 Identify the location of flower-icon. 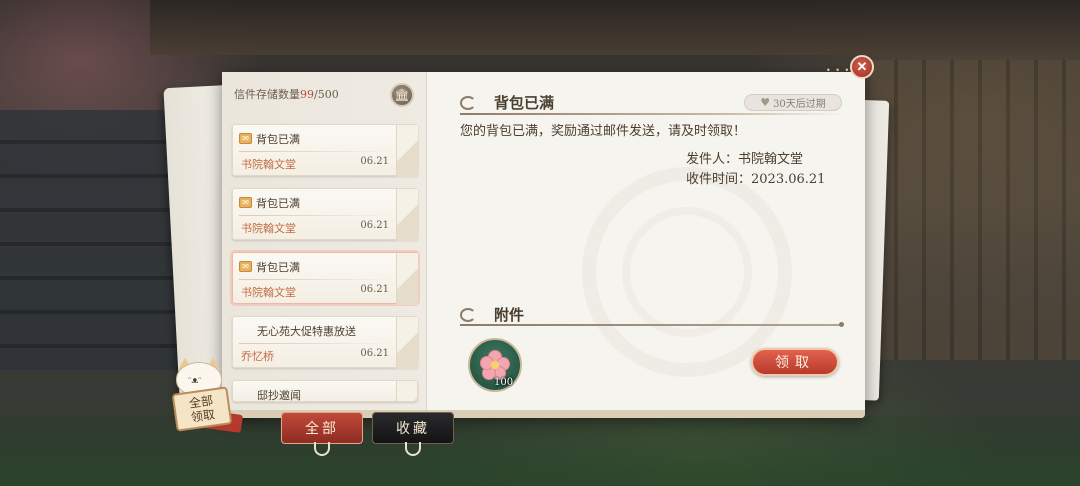
(495, 365).